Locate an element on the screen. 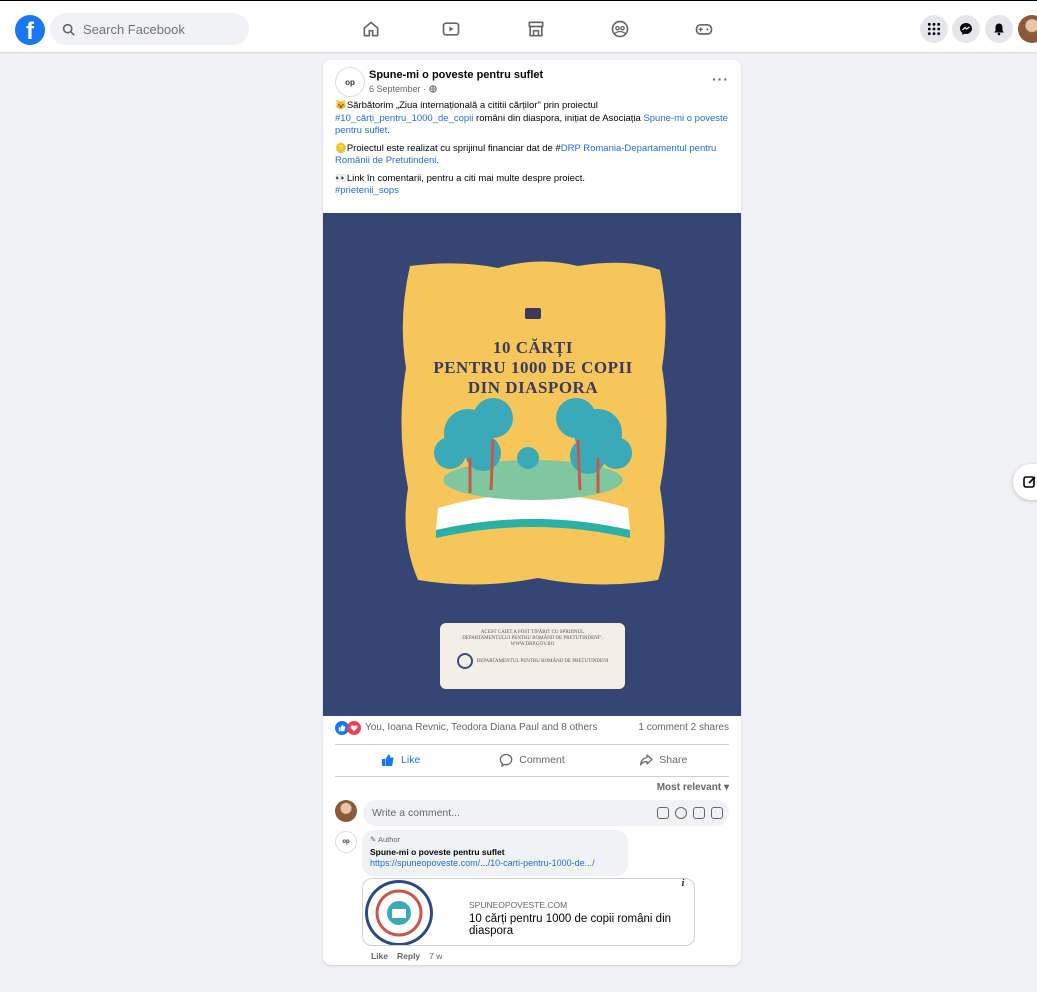 The height and width of the screenshot is (992, 1037). post-date: 6 September · is located at coordinates (403, 89).